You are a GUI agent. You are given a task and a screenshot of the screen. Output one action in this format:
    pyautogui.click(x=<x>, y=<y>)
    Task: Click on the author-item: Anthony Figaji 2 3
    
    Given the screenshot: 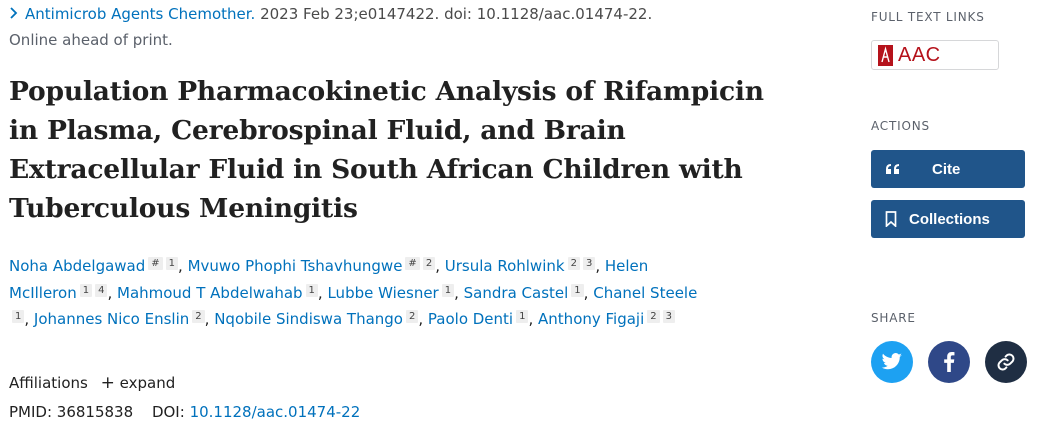 What is the action you would take?
    pyautogui.click(x=607, y=319)
    